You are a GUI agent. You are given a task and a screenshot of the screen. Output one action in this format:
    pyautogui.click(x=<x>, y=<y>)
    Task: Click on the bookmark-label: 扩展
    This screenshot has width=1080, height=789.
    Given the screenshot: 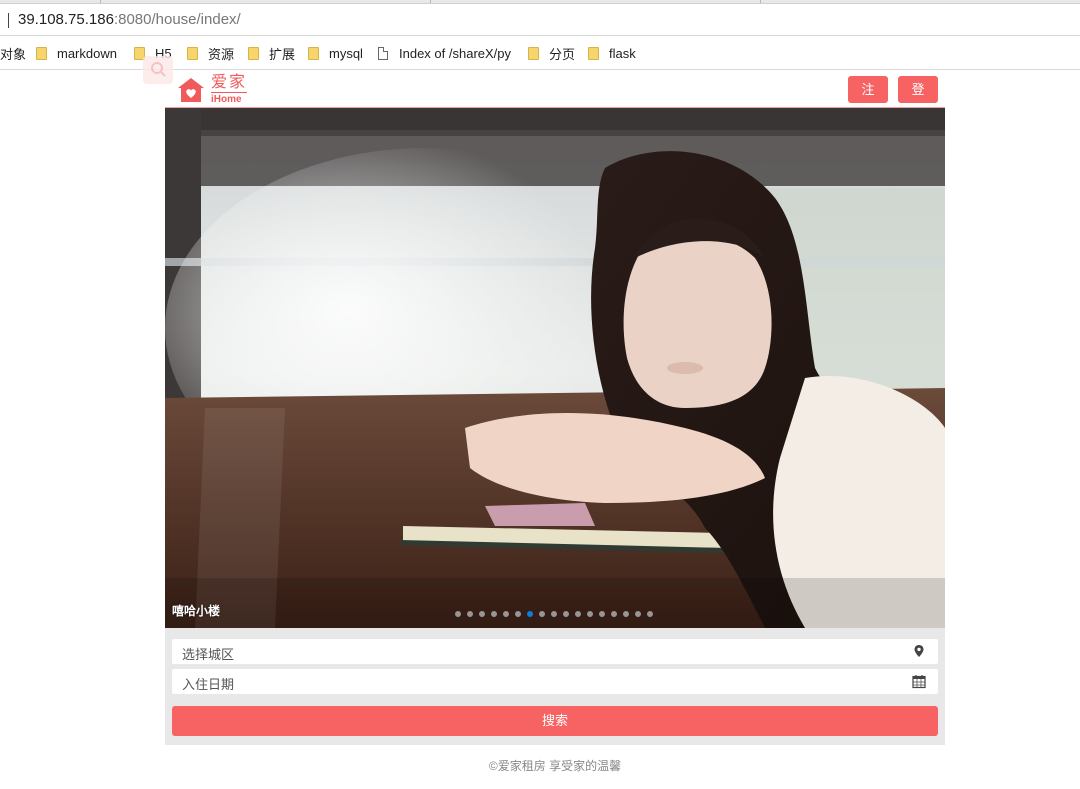 What is the action you would take?
    pyautogui.click(x=282, y=54)
    